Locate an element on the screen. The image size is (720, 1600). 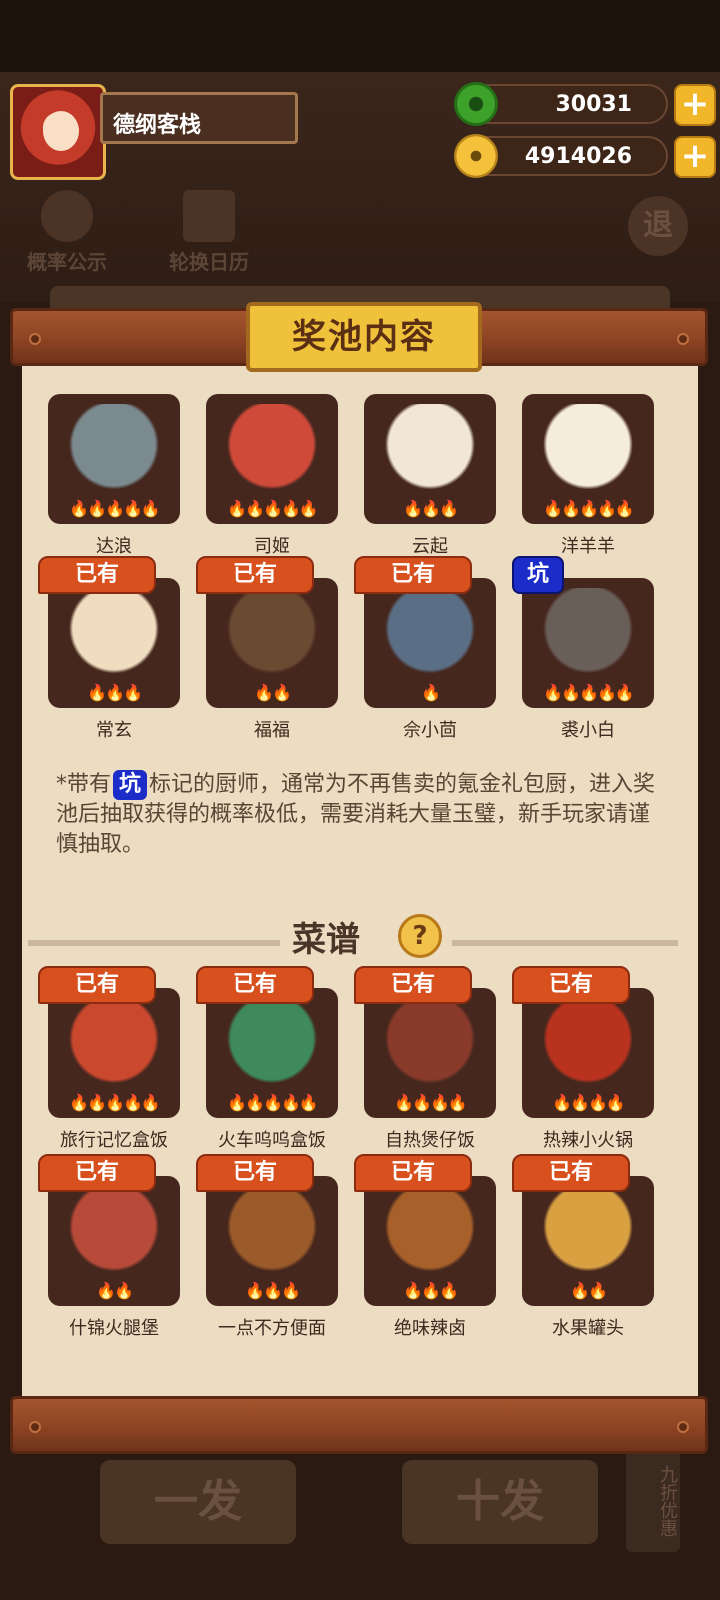
percent-icon is located at coordinates (67, 216).